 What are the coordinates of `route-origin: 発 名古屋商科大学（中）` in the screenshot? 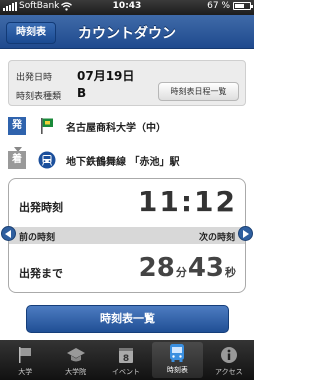 It's located at (127, 126).